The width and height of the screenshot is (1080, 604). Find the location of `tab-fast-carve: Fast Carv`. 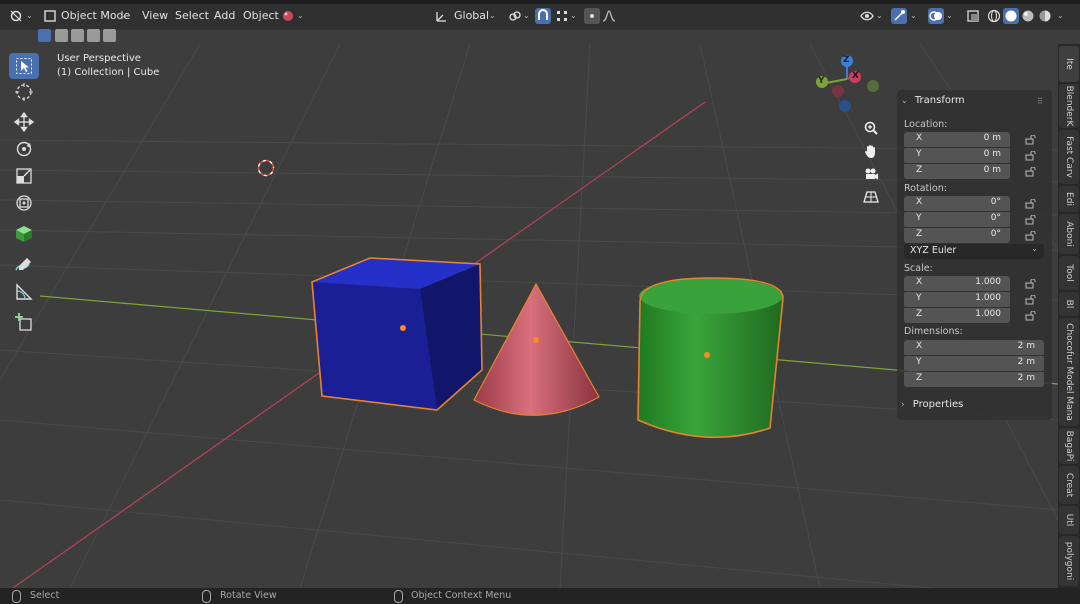

tab-fast-carve: Fast Carv is located at coordinates (1069, 157).